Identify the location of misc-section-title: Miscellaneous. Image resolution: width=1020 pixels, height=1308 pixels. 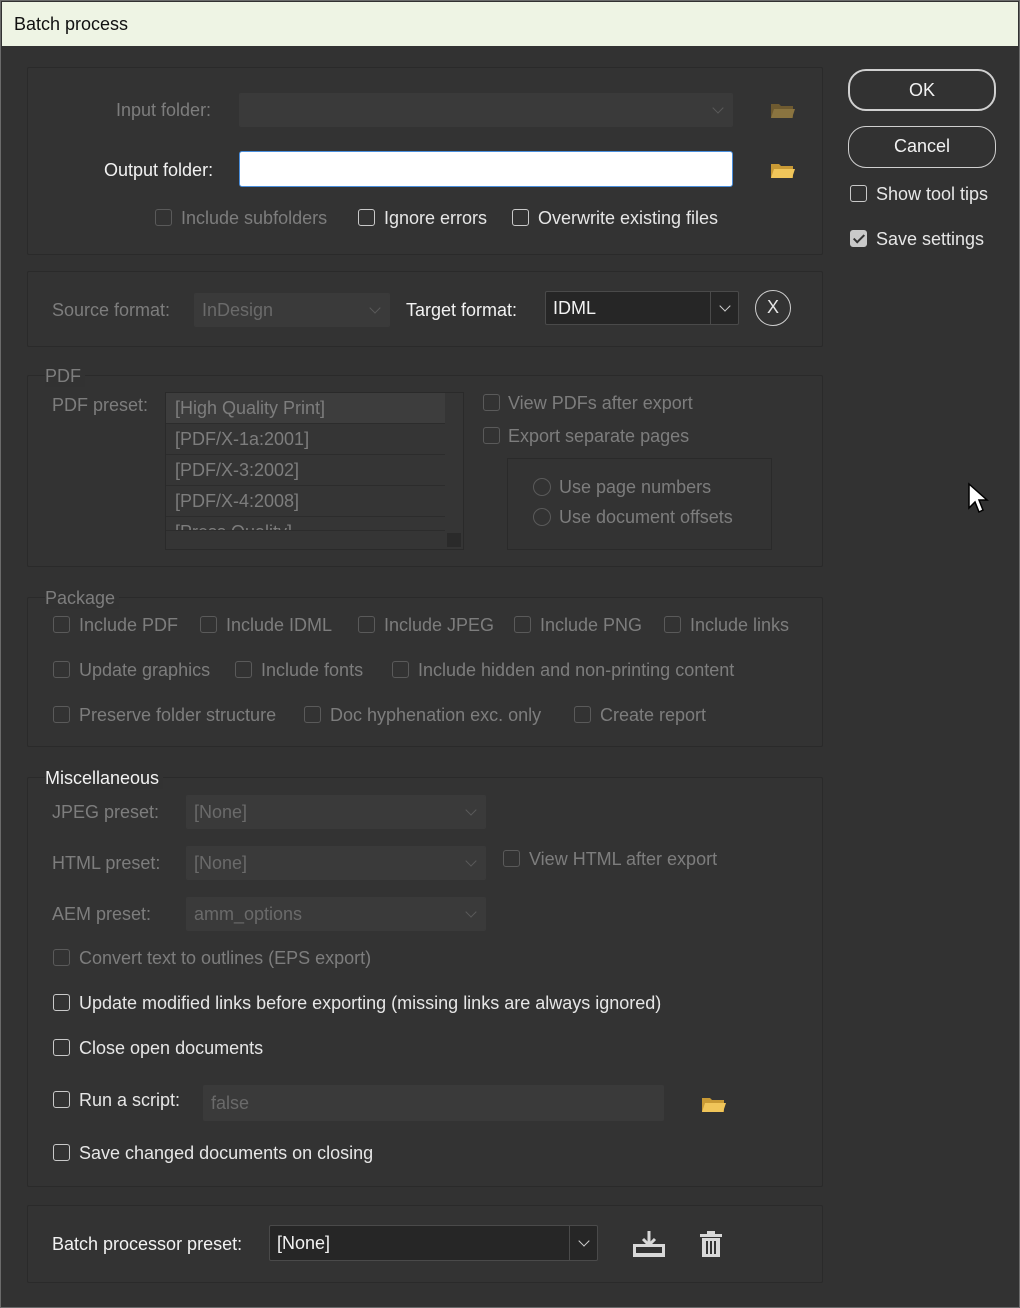
(104, 778).